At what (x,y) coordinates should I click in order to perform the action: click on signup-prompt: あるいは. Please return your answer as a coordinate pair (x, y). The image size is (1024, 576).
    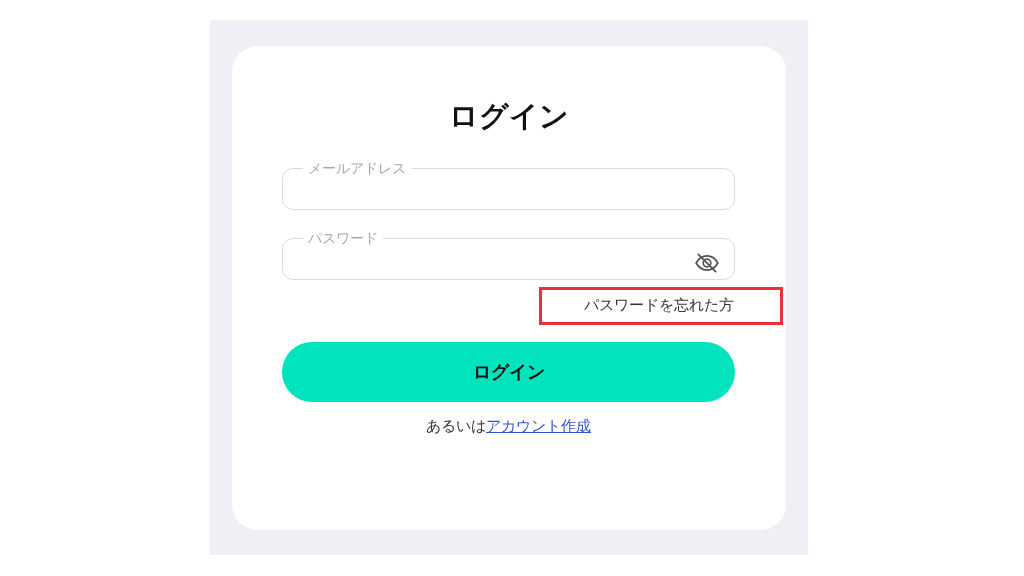
    Looking at the image, I should click on (456, 426).